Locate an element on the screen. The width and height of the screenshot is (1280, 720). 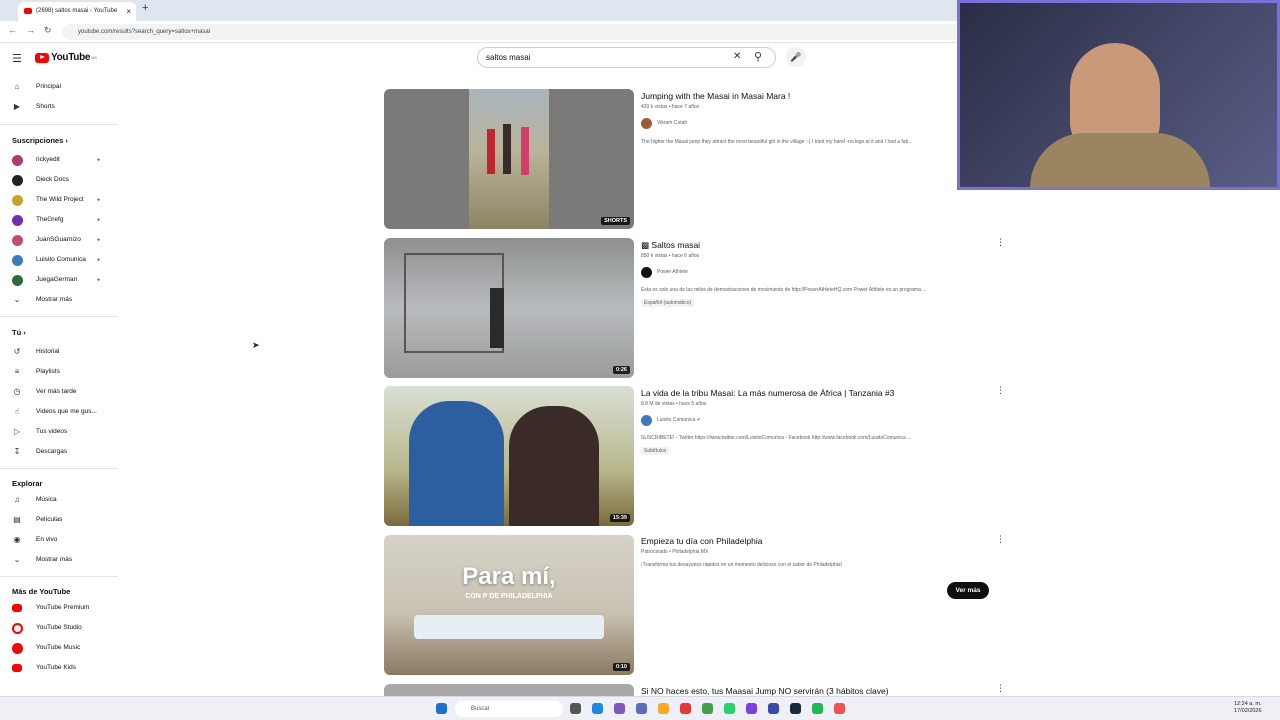
ad-thumbnail: Para mí, CON P DE PHILADELPHIA 0:10 is located at coordinates (509, 605).